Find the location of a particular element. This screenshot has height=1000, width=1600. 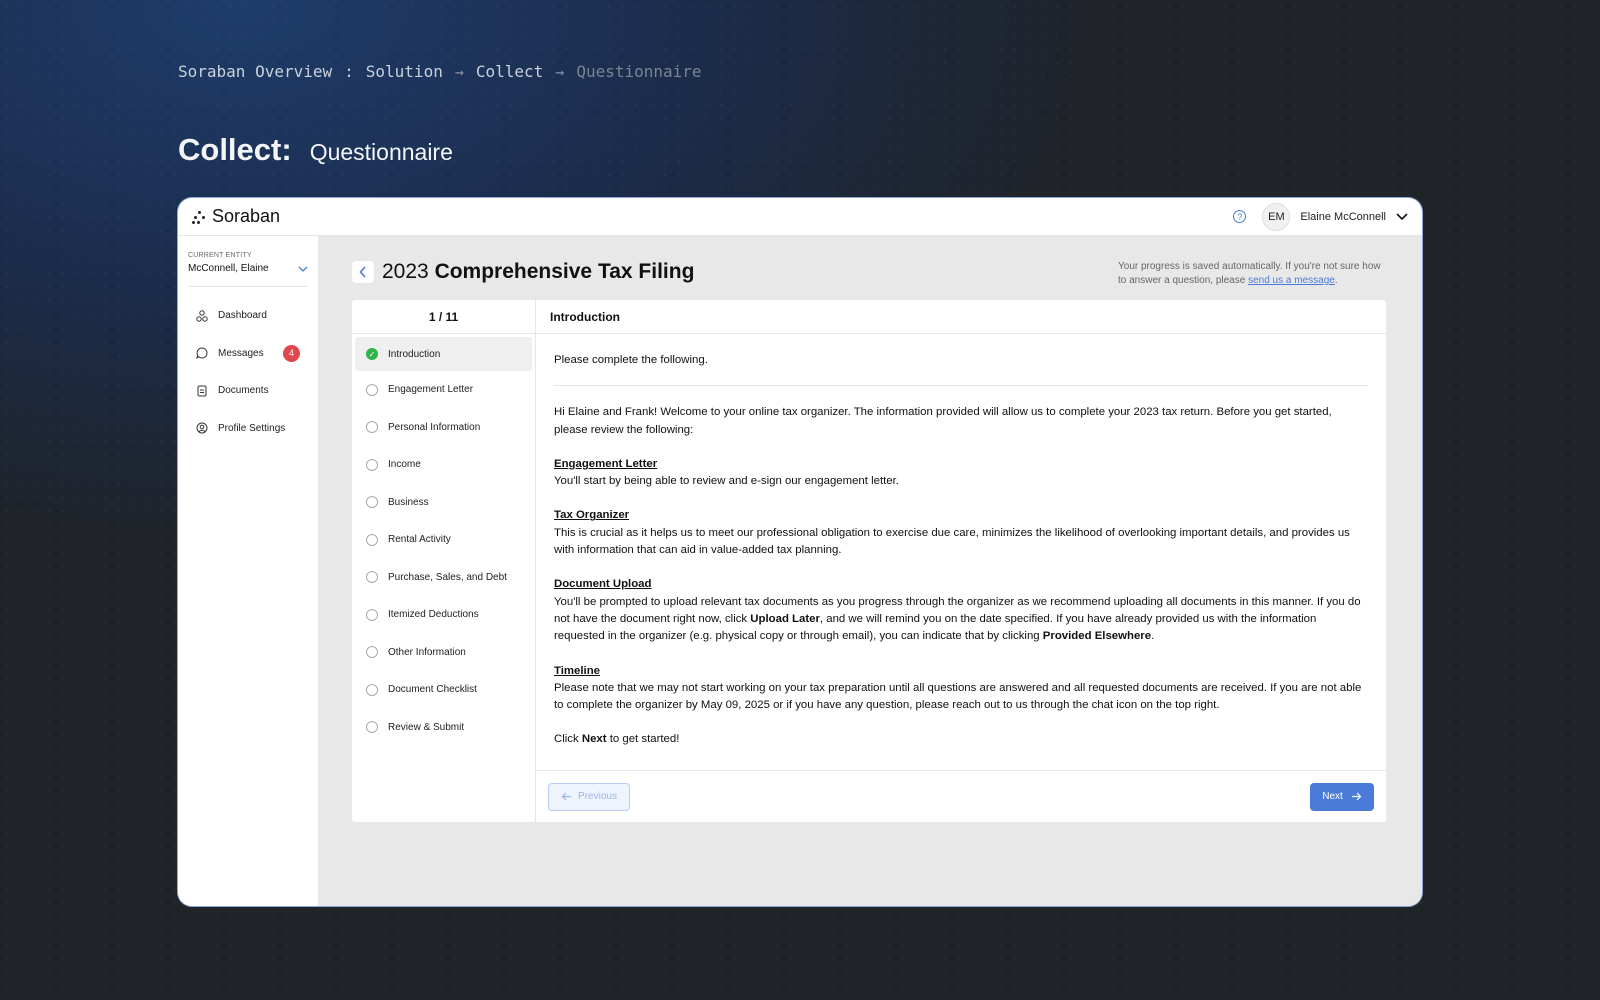

sidebar-item-profile-settings: Profile Settings is located at coordinates (248, 429).